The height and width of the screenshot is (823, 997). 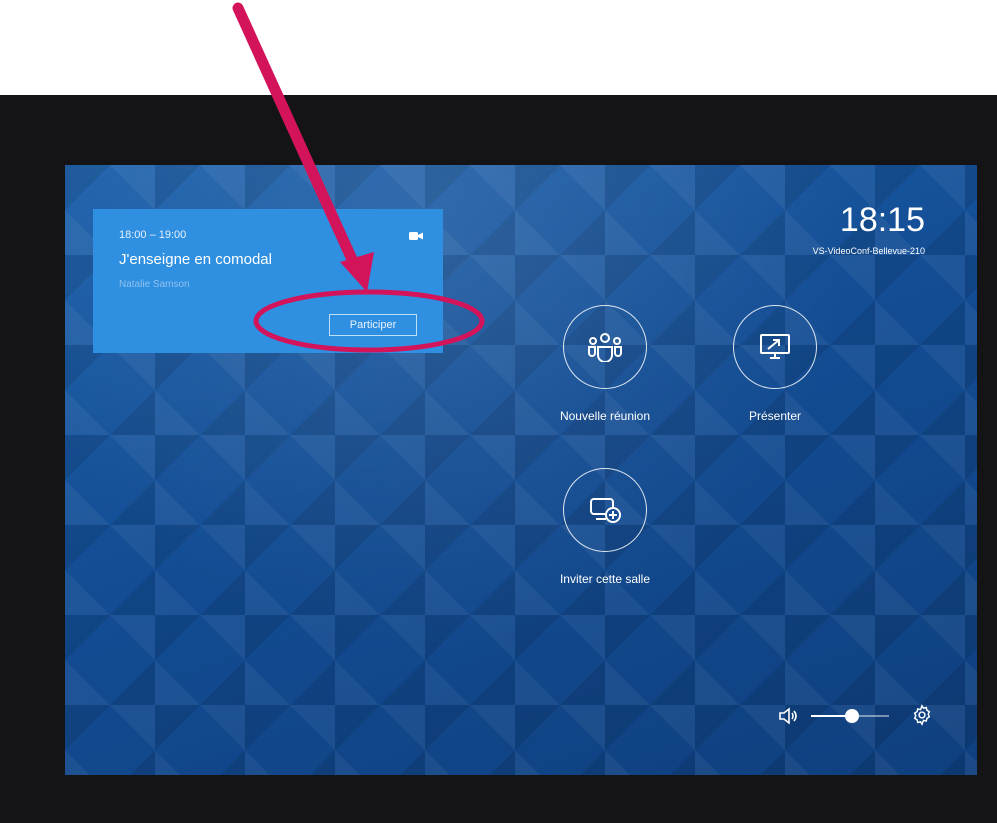 I want to click on volume-control, so click(x=837, y=716).